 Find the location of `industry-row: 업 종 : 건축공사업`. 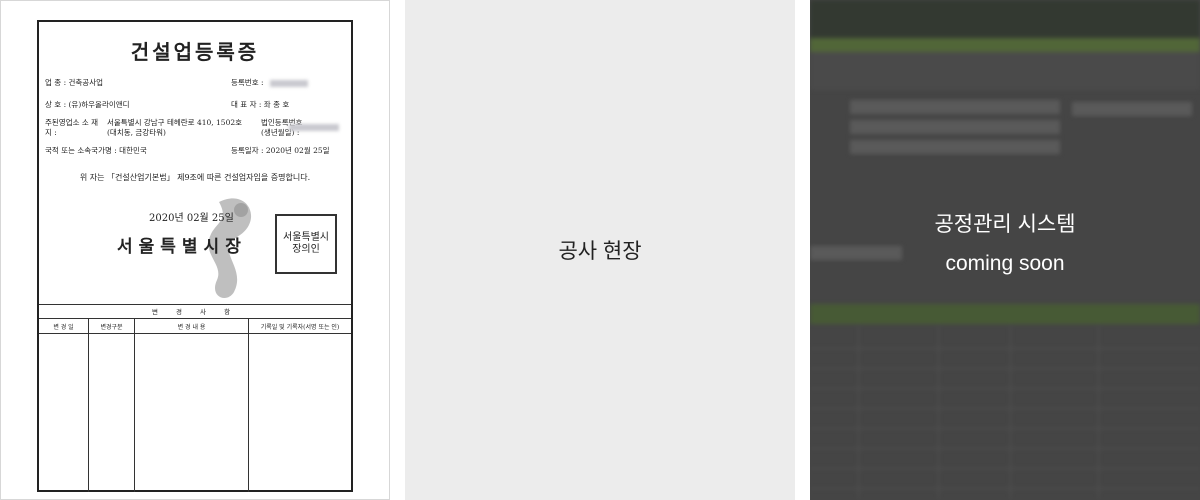

industry-row: 업 종 : 건축공사업 is located at coordinates (74, 83).